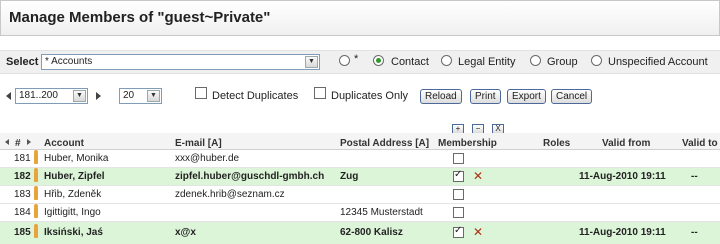 The height and width of the screenshot is (244, 720). What do you see at coordinates (562, 62) in the screenshot?
I see `radio-group-label: Group` at bounding box center [562, 62].